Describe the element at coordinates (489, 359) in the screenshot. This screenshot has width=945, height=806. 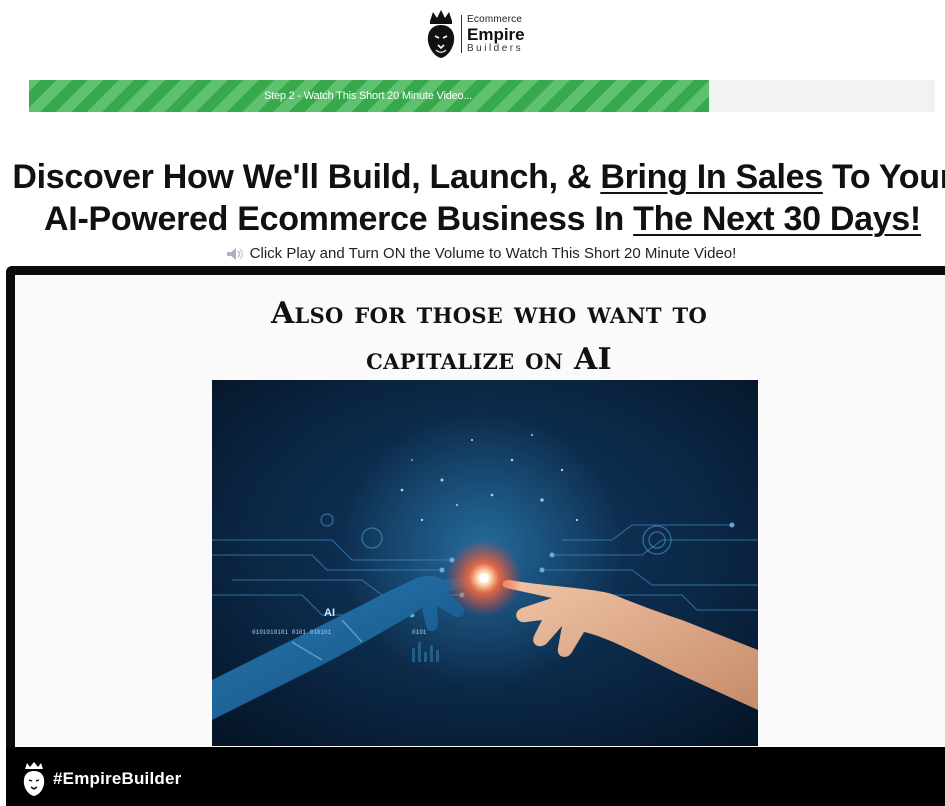
I see `slide-title-line2: capitalize on AI` at that location.